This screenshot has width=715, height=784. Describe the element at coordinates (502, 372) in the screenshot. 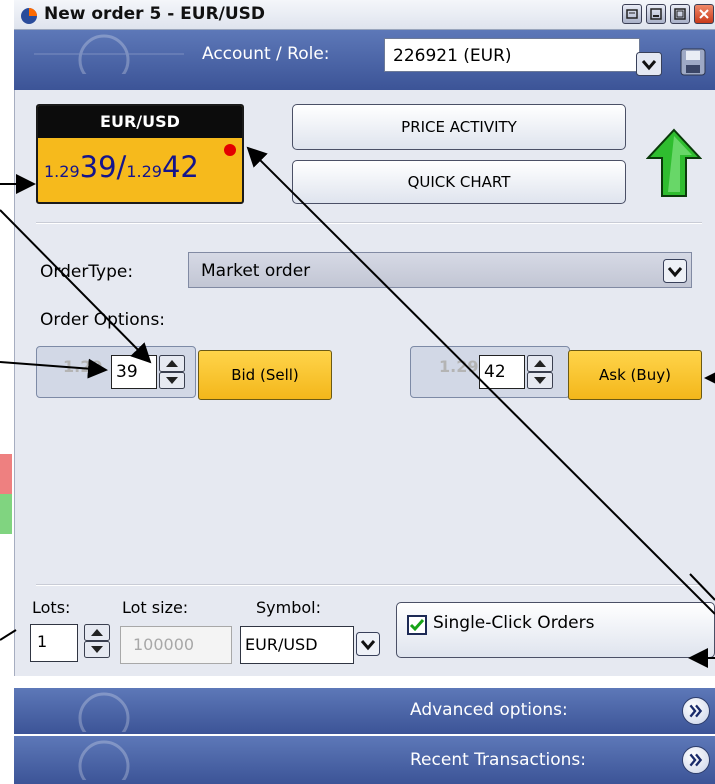

I see `ask-pips-input: 42` at that location.